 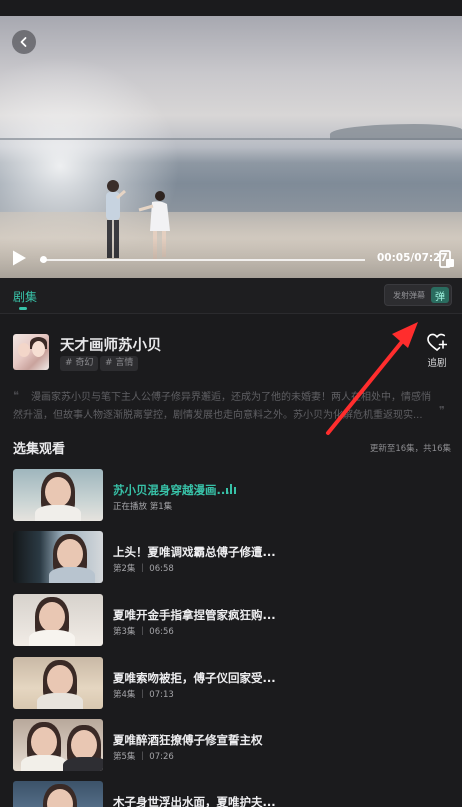 What do you see at coordinates (188, 740) in the screenshot?
I see `episode-title: 夏唯醉酒狂撩傅子修宣誓主权` at bounding box center [188, 740].